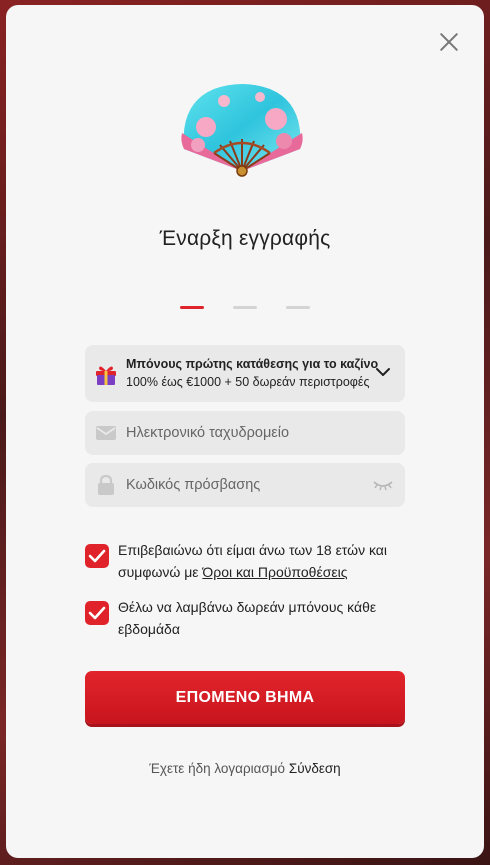 This screenshot has width=490, height=865. What do you see at coordinates (315, 768) in the screenshot?
I see `login-link: Σύνδεση` at bounding box center [315, 768].